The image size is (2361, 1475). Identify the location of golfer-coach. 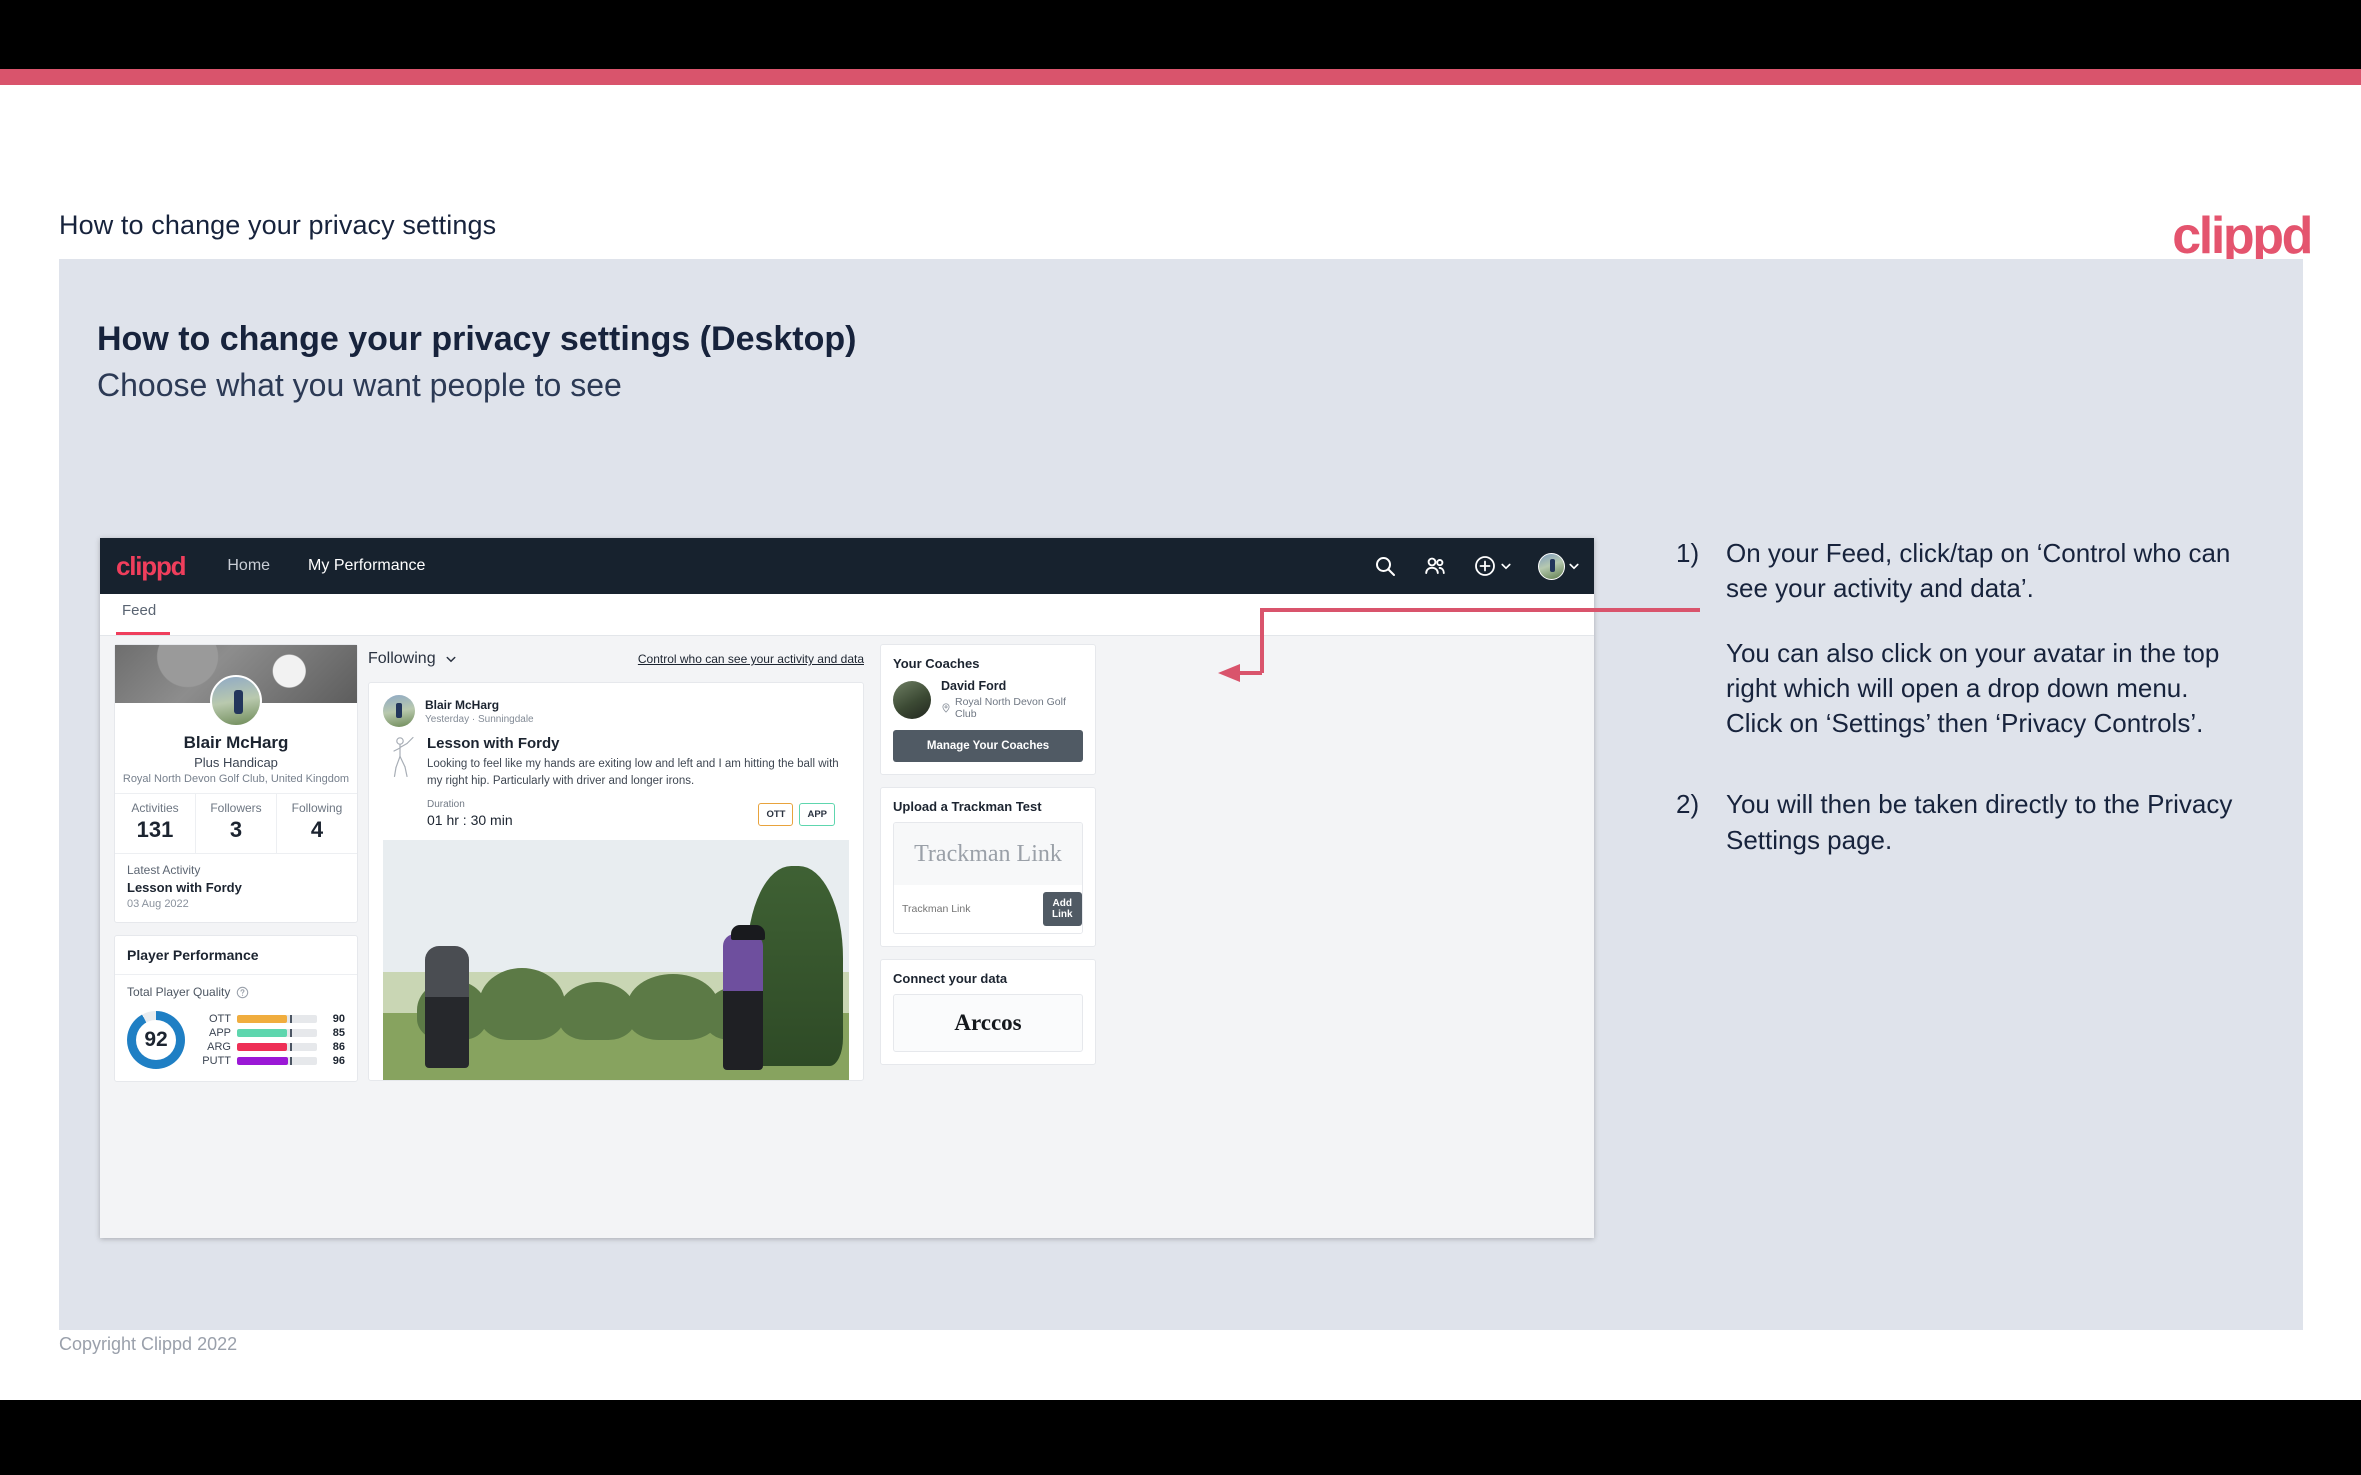
(743, 1002).